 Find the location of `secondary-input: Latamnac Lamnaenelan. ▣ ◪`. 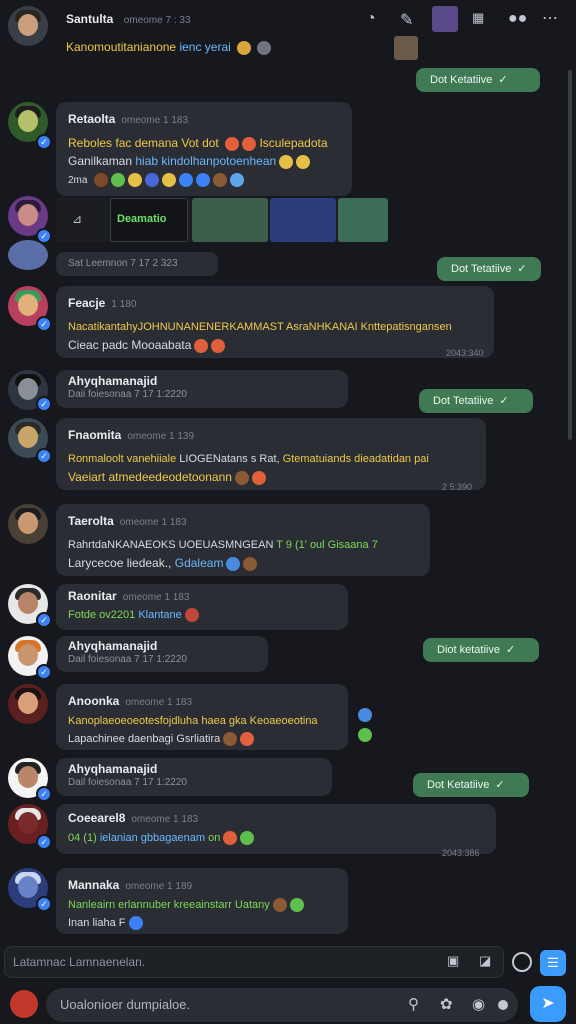

secondary-input: Latamnac Lamnaenelan. ▣ ◪ is located at coordinates (254, 962).